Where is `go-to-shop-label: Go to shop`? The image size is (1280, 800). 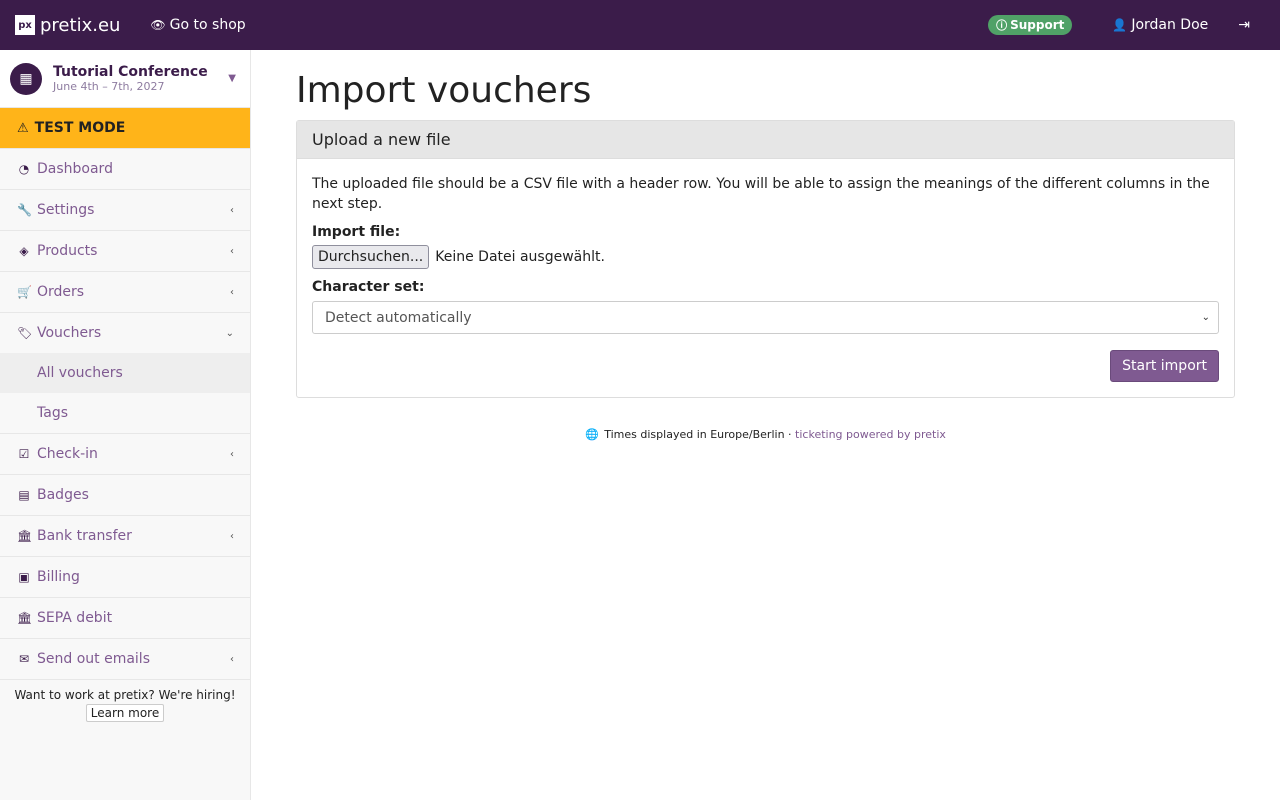 go-to-shop-label: Go to shop is located at coordinates (207, 25).